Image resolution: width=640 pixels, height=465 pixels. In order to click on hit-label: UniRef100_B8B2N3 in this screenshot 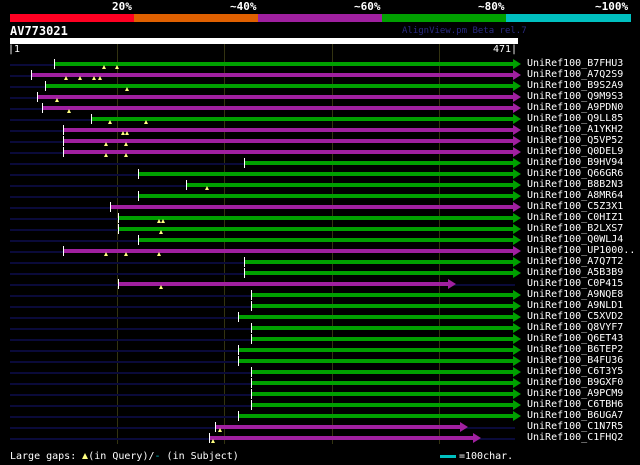, I will do `click(575, 184)`.